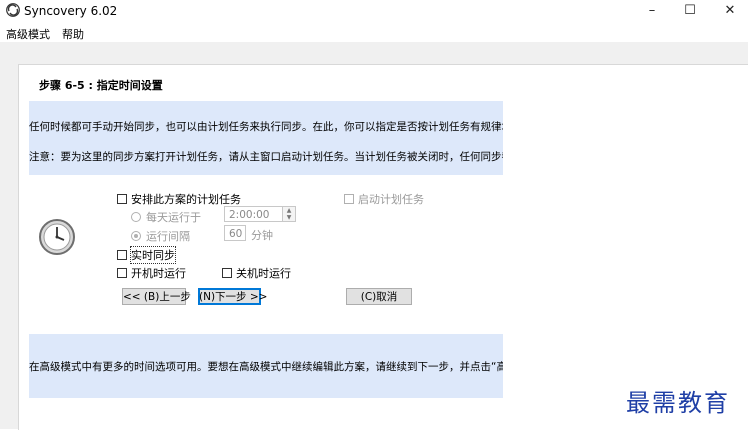 The height and width of the screenshot is (430, 748). I want to click on schedule-checkbox: 安排此方案的计划任务, so click(179, 199).